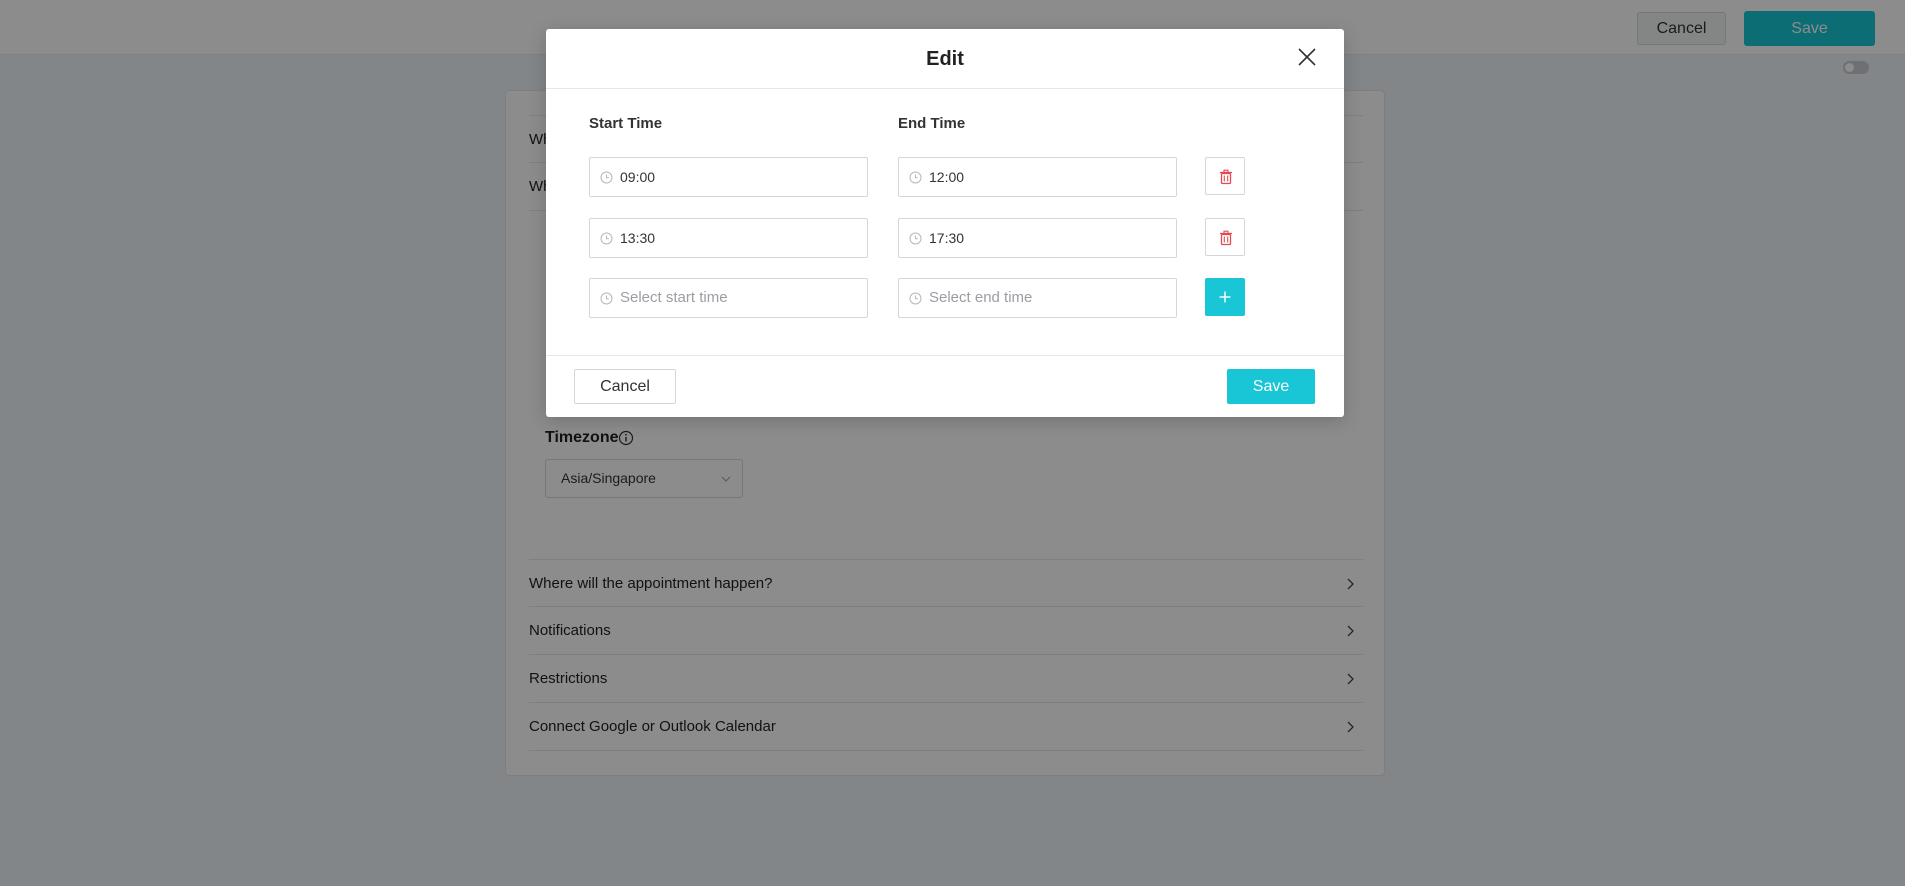 The height and width of the screenshot is (886, 1905). What do you see at coordinates (1037, 238) in the screenshot?
I see `end-time-input: 17:30` at bounding box center [1037, 238].